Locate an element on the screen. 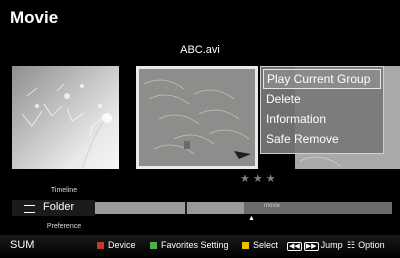  tab-timeline: Timeline is located at coordinates (64, 190).